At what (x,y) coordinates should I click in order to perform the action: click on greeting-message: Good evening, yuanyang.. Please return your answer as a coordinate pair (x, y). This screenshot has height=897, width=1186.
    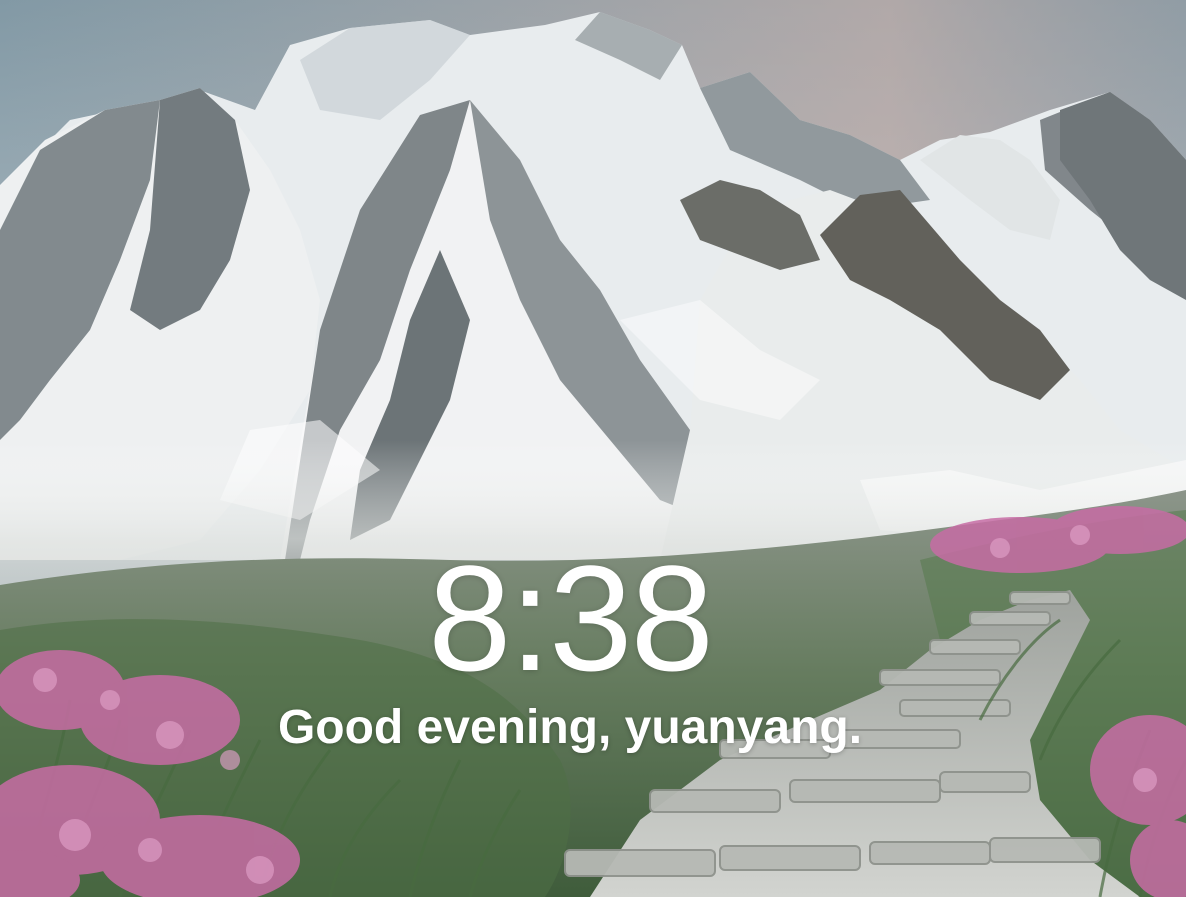
    Looking at the image, I should click on (570, 727).